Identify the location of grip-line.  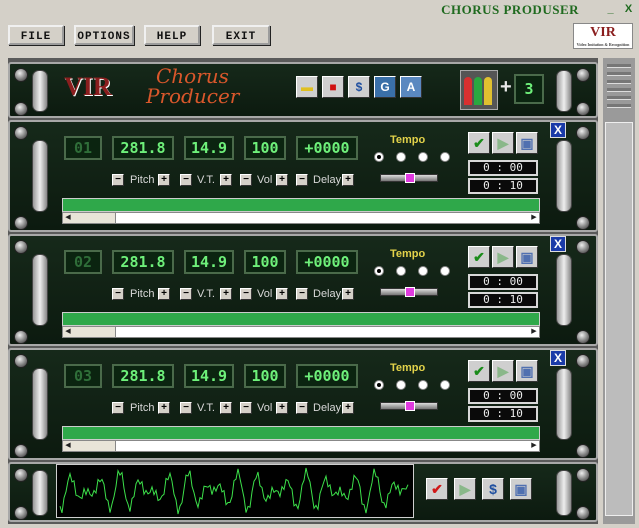
(619, 82).